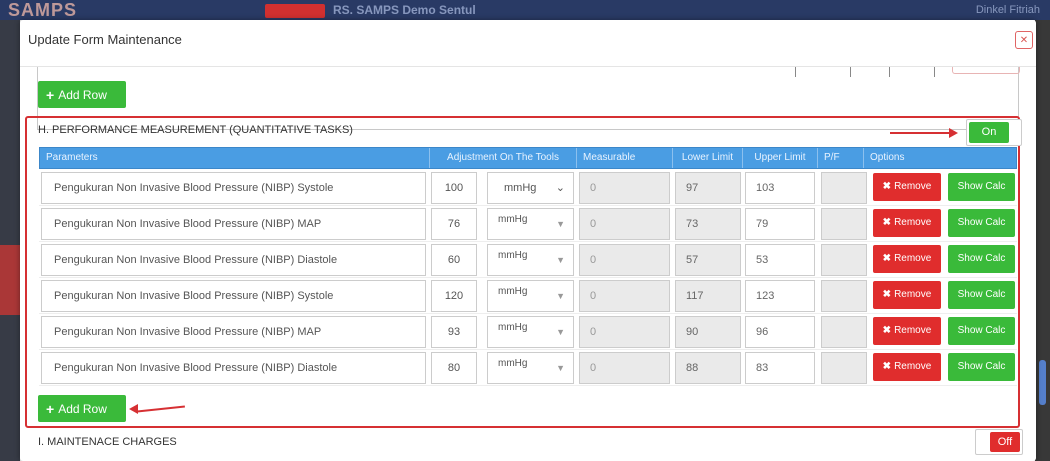  I want to click on modal-title: Update Form Maintenance, so click(105, 39).